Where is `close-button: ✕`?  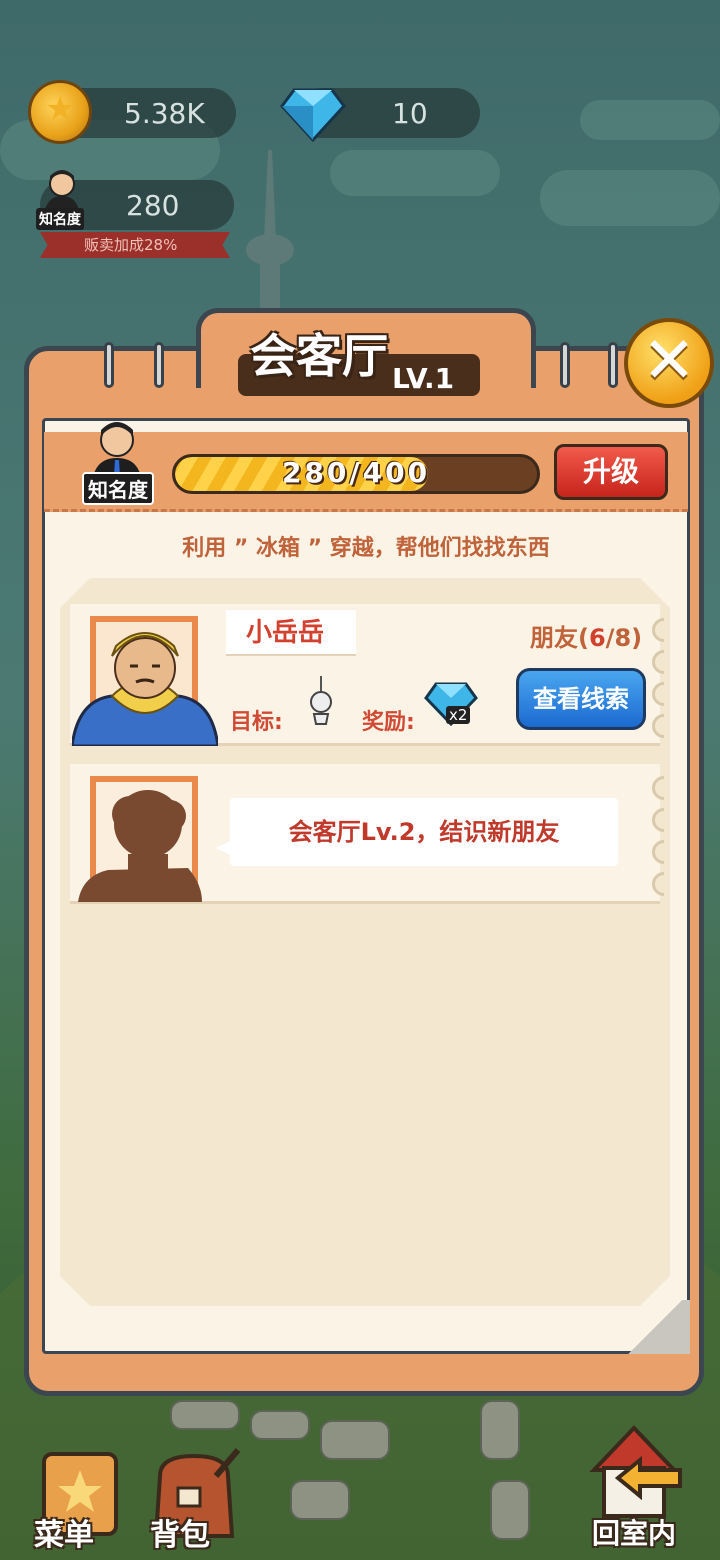 close-button: ✕ is located at coordinates (669, 363).